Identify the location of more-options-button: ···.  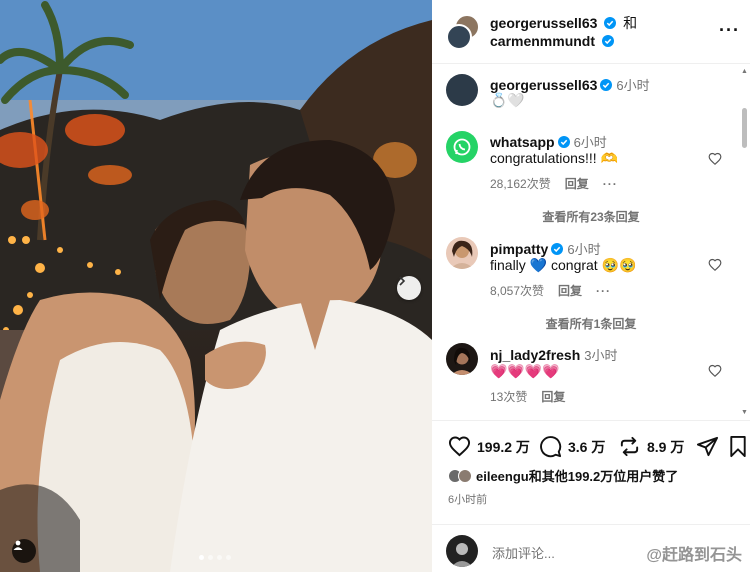
(729, 30).